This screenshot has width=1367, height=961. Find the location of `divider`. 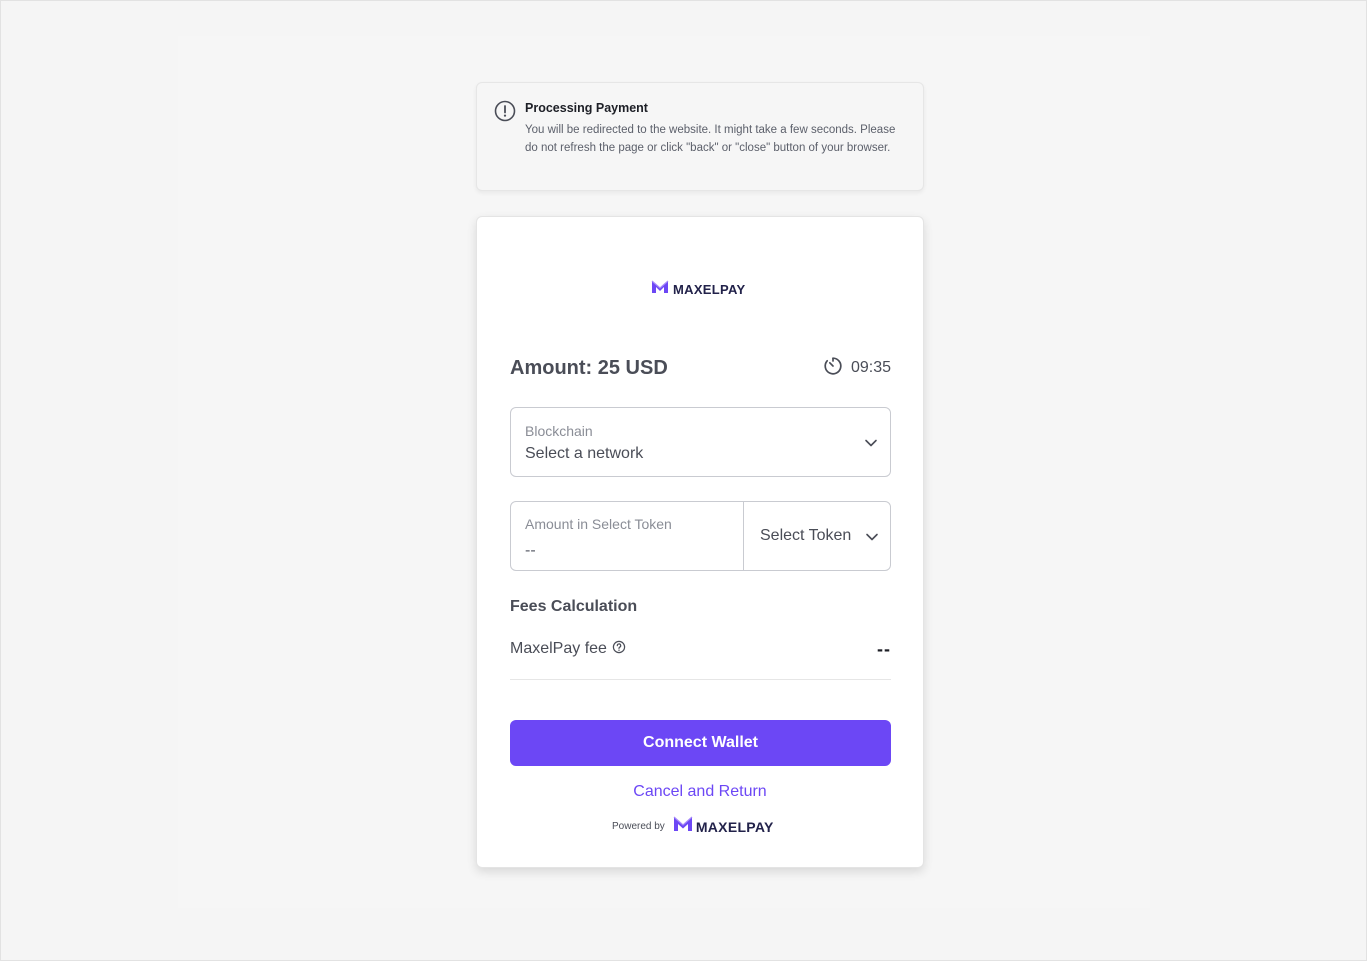

divider is located at coordinates (700, 679).